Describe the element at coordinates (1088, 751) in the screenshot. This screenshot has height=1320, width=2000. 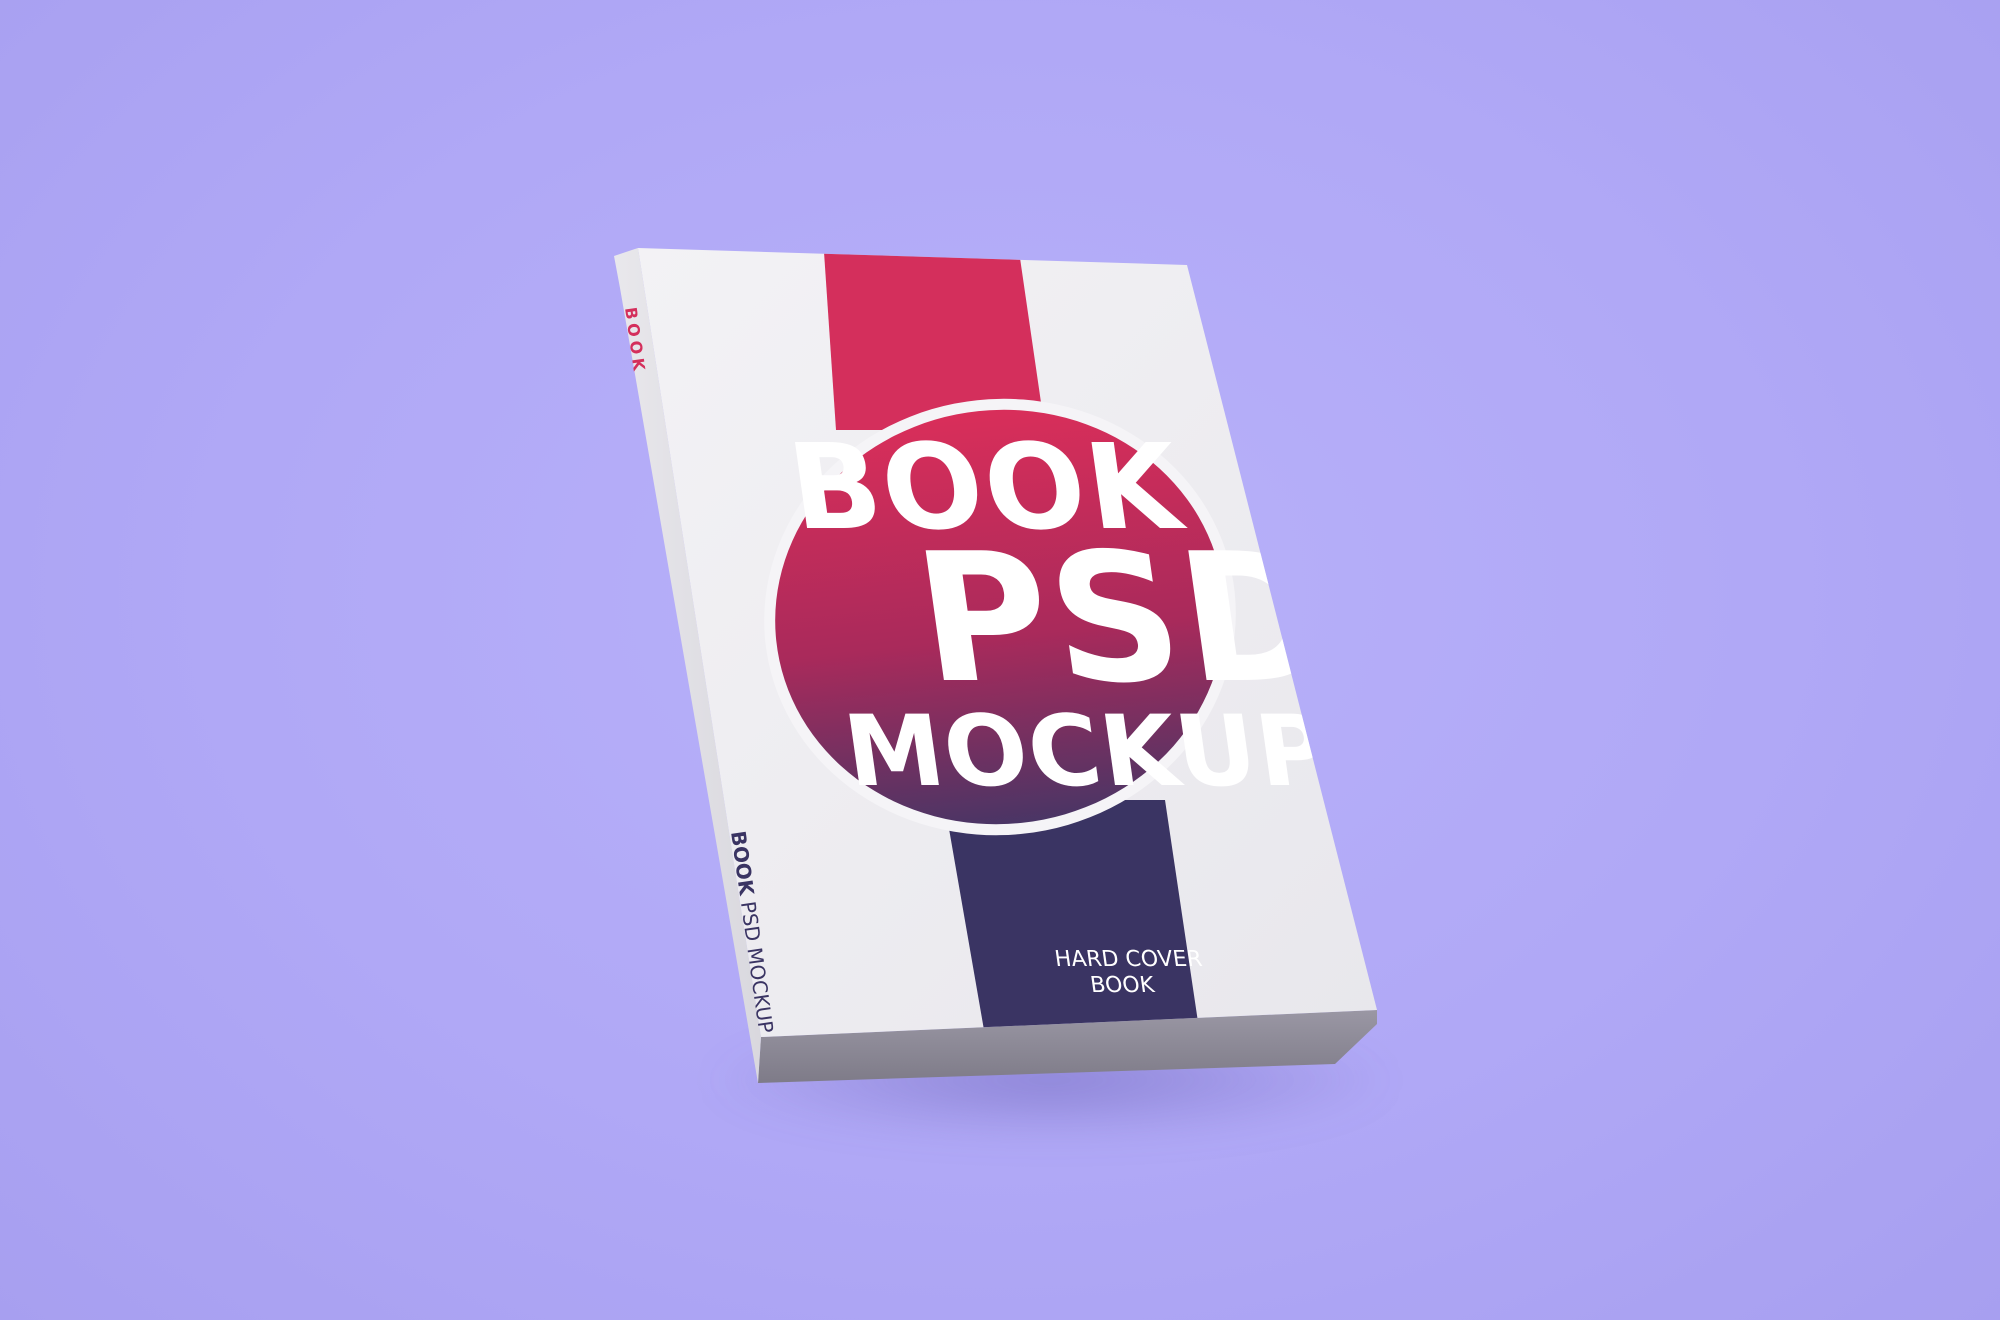
I see `cover-title-mockup: MOCKUP` at that location.